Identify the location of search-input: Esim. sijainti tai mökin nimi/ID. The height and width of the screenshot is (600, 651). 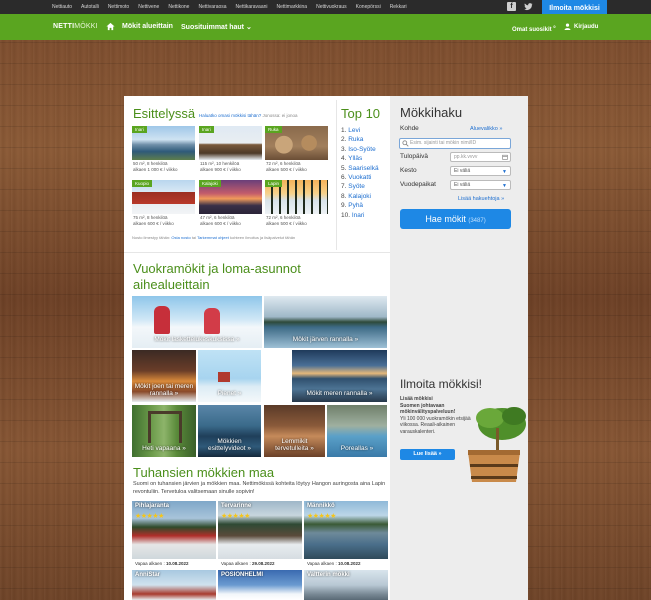
(455, 143).